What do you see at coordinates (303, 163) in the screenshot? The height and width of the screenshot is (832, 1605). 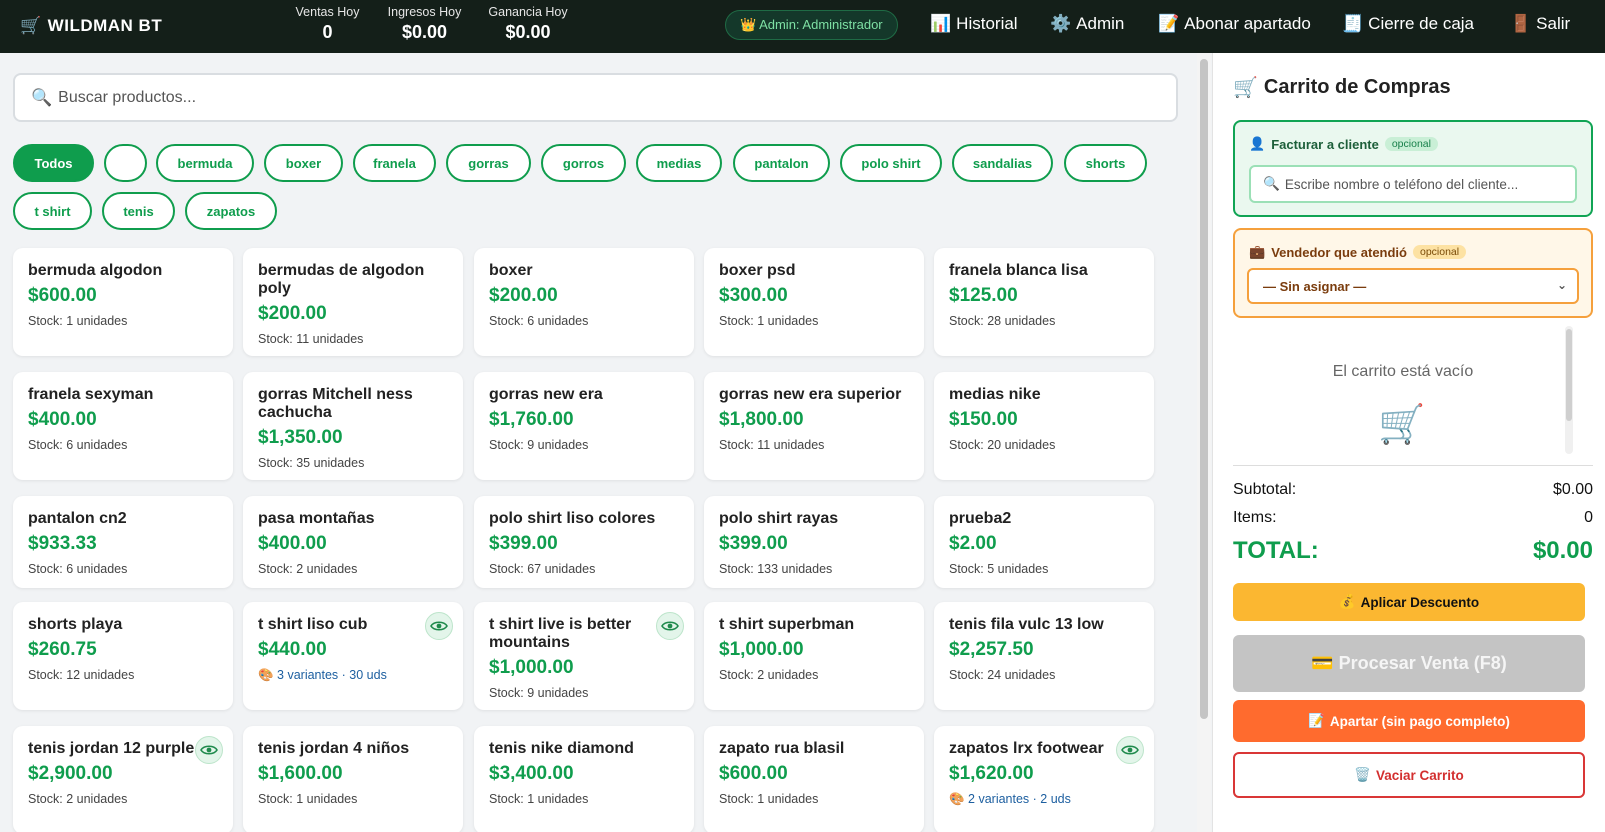 I see `category-chip-boxer: boxer` at bounding box center [303, 163].